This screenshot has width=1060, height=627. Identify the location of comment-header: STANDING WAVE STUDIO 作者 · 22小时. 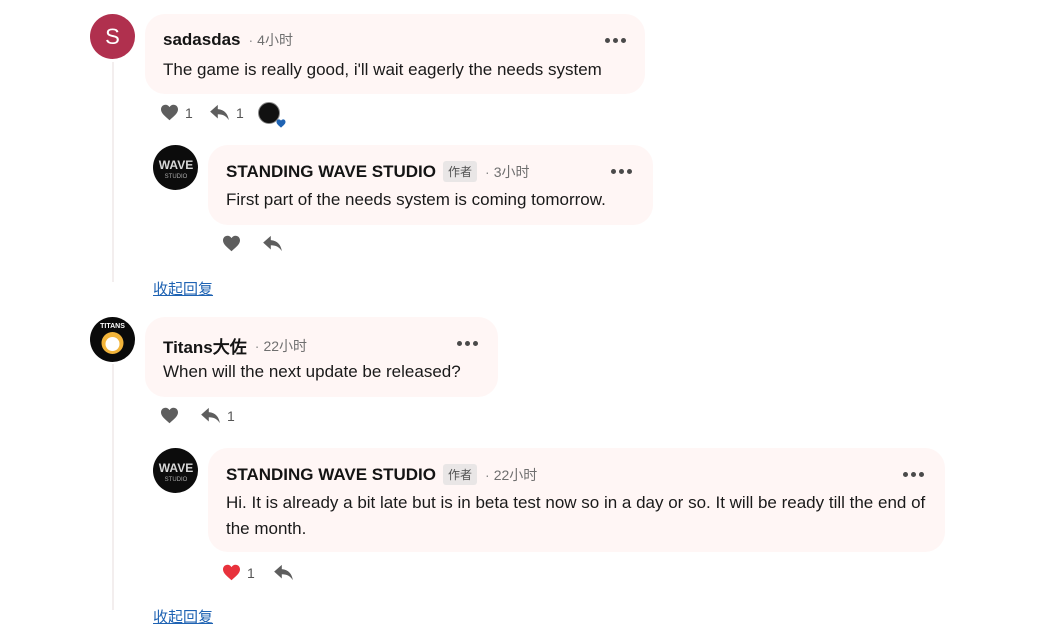
(381, 474).